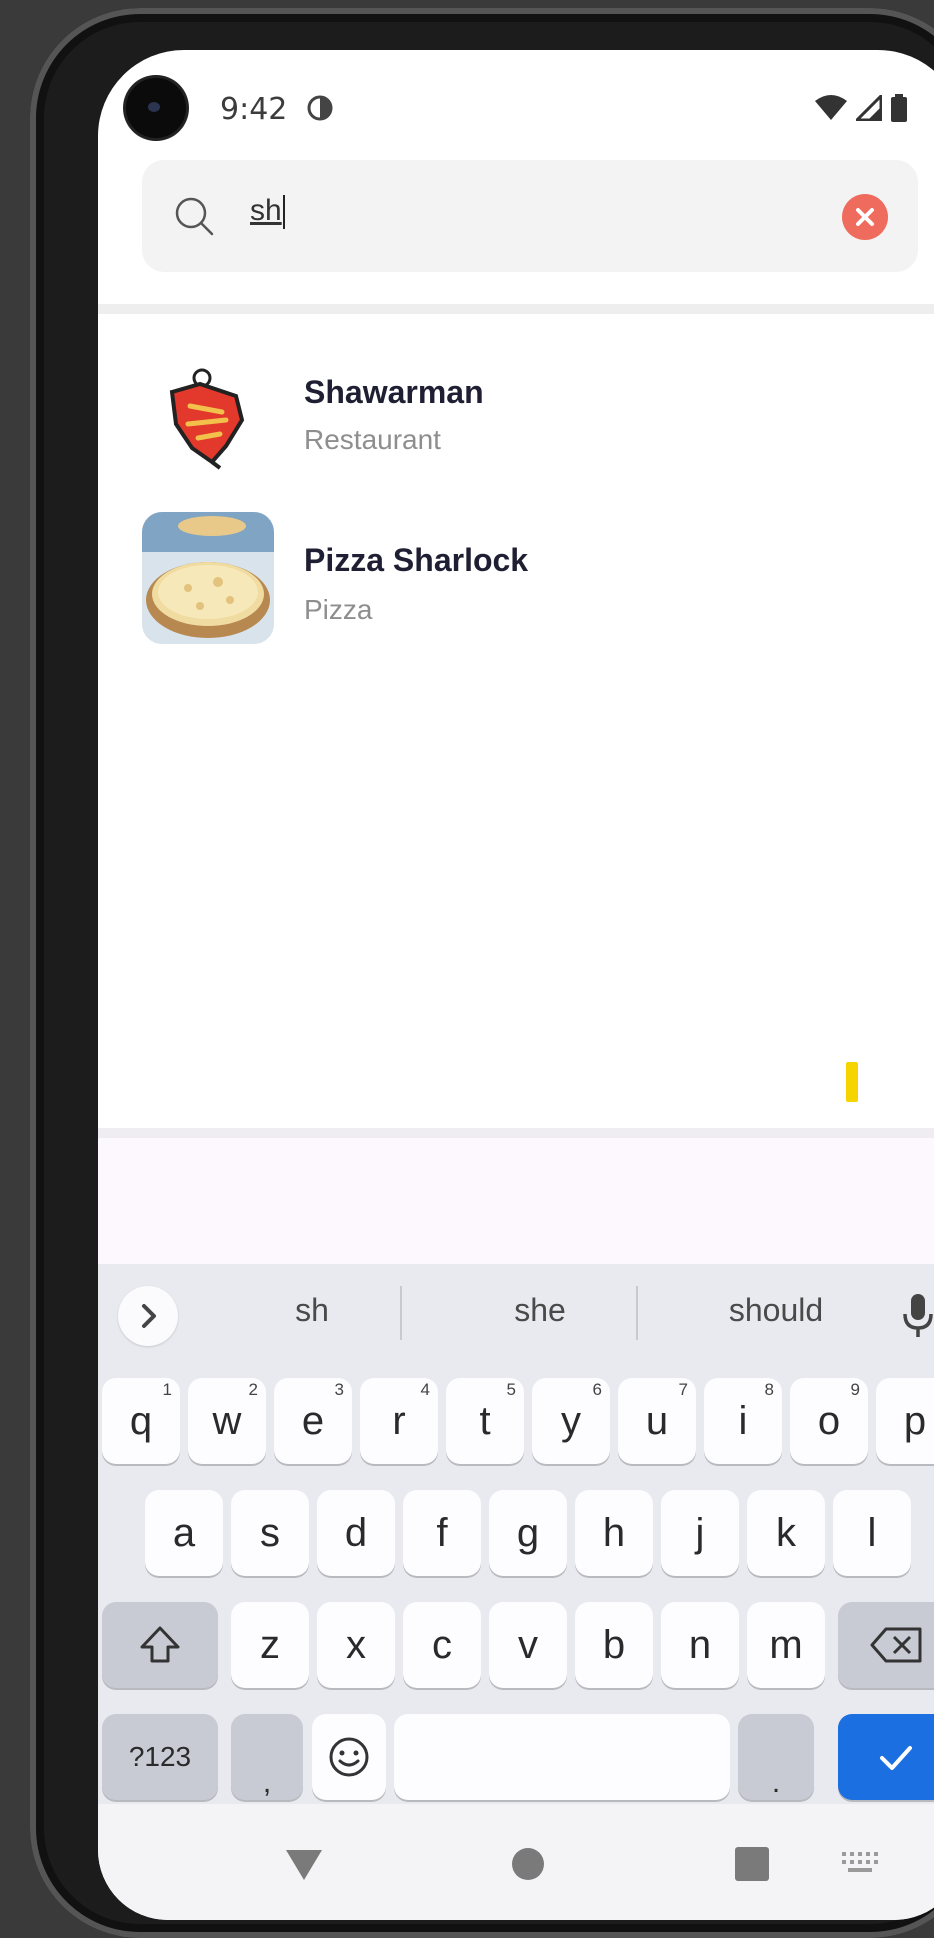  Describe the element at coordinates (207, 419) in the screenshot. I see `shawarma-logo-icon` at that location.